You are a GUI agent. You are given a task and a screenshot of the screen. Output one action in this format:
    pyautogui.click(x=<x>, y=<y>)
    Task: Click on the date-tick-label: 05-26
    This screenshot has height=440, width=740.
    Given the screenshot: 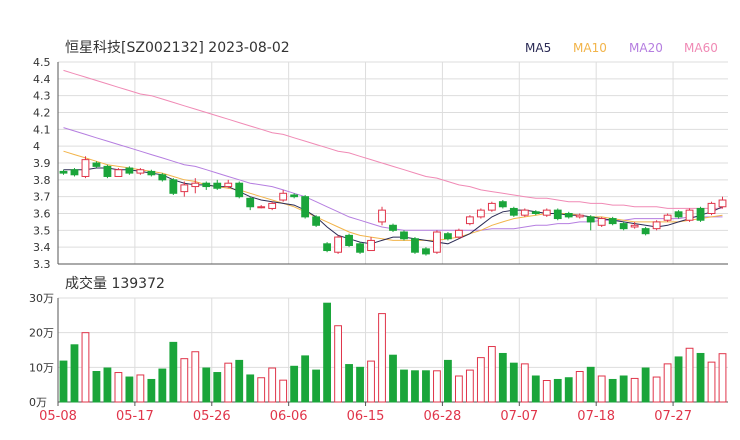 What is the action you would take?
    pyautogui.click(x=212, y=416)
    